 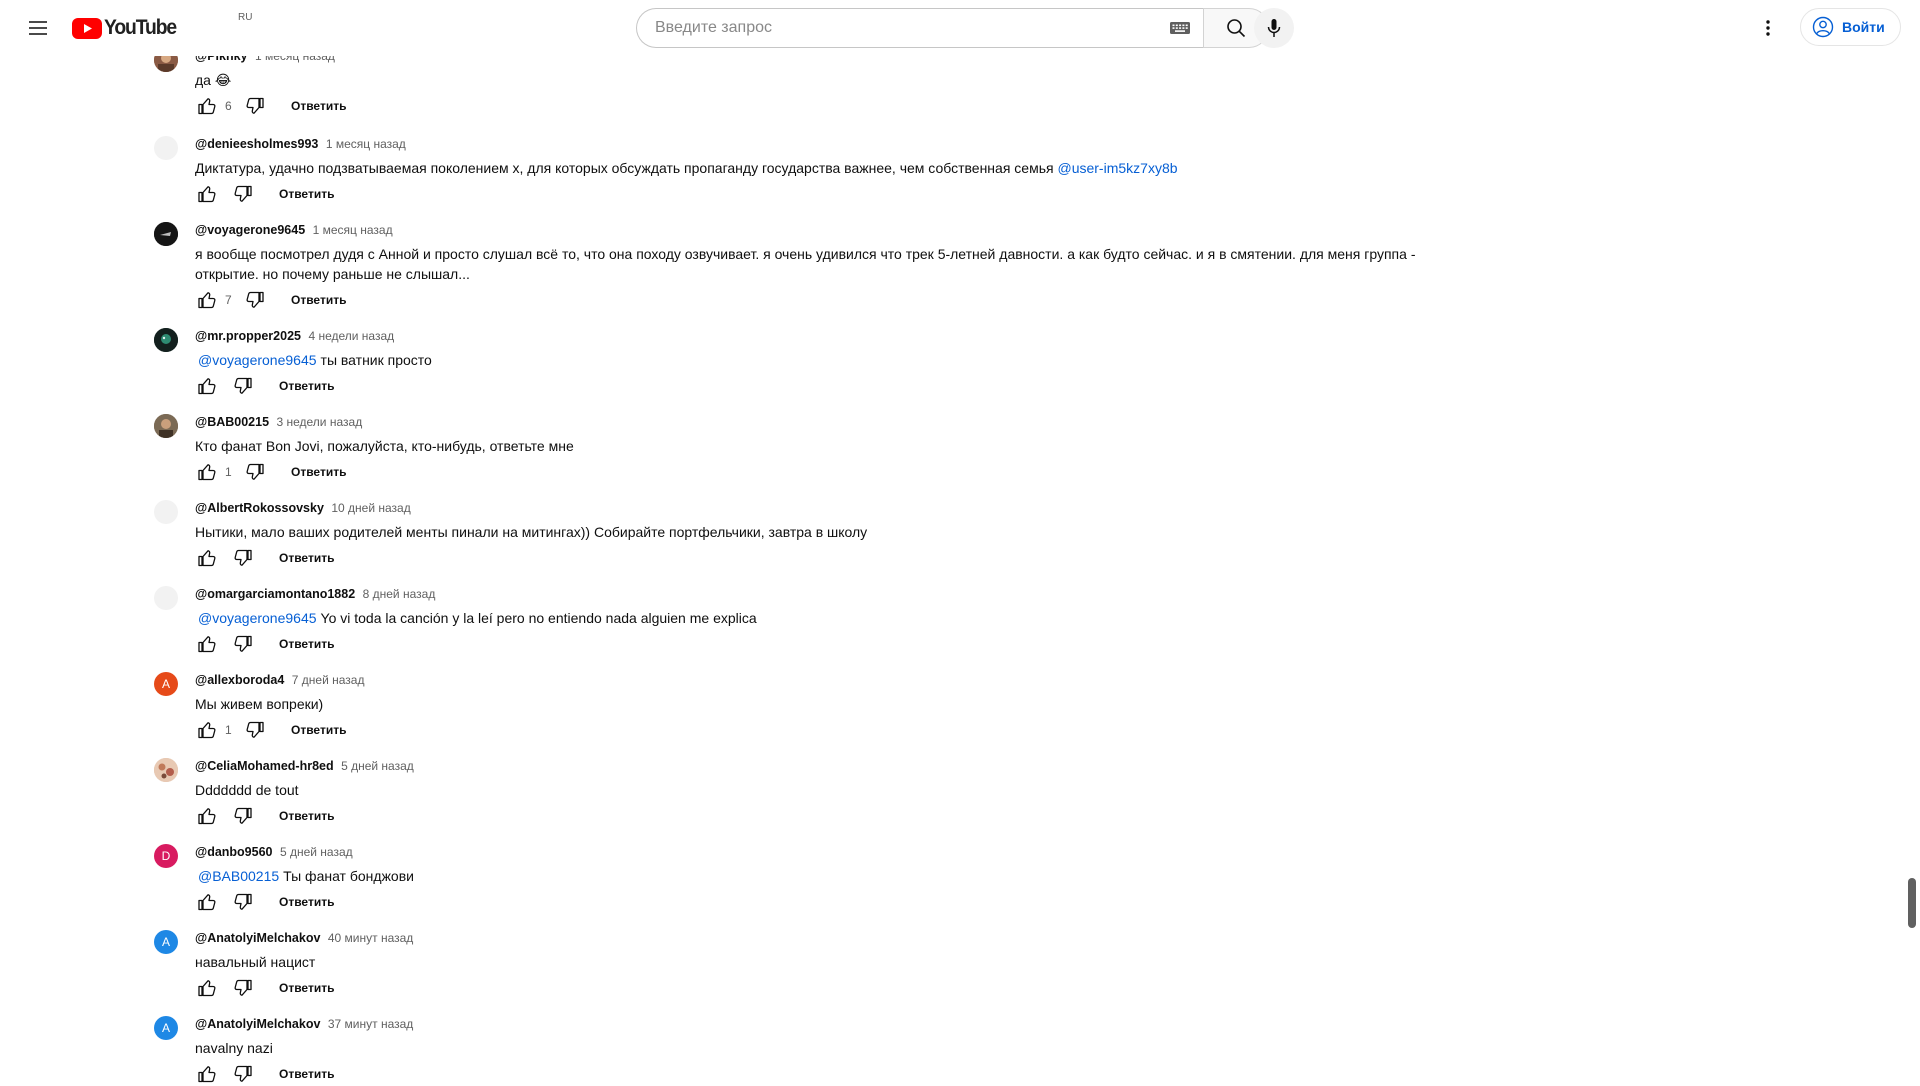 What do you see at coordinates (1768, 28) in the screenshot?
I see `settings-more-button` at bounding box center [1768, 28].